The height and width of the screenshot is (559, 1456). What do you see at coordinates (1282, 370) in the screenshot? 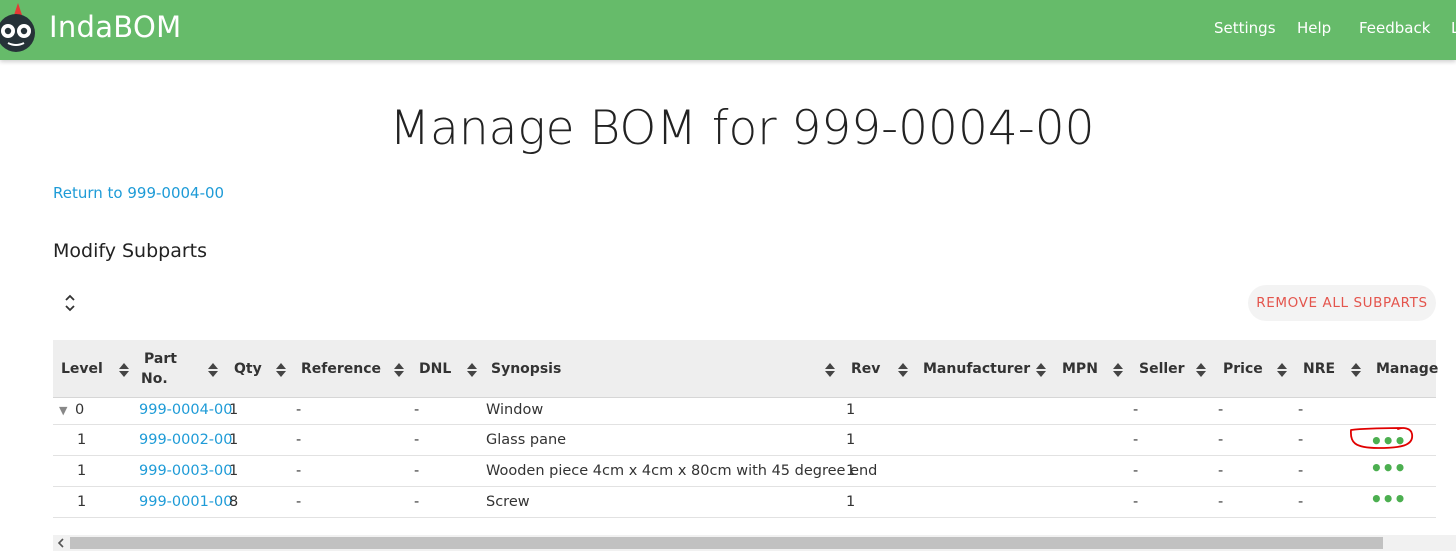
I see `sort-price-icon` at bounding box center [1282, 370].